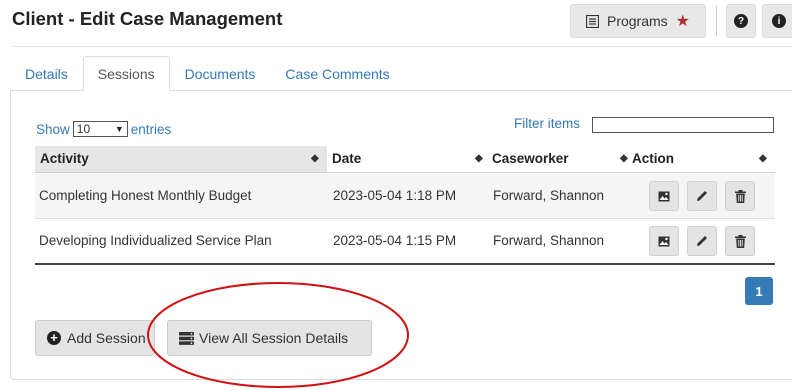  Describe the element at coordinates (701, 159) in the screenshot. I see `column-action: Action ◆` at that location.